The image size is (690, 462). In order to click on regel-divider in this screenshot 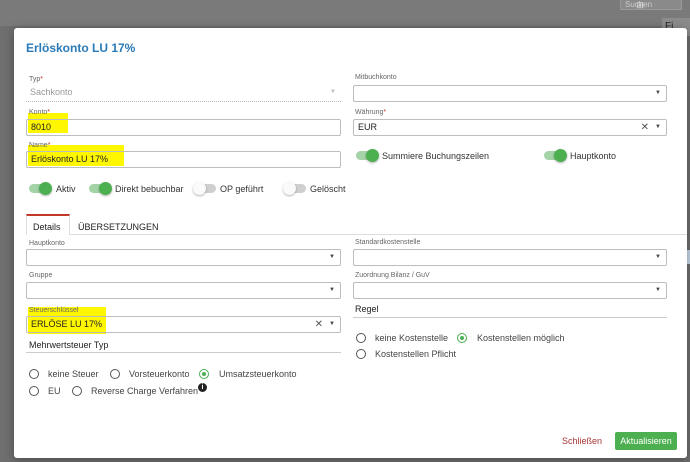, I will do `click(510, 317)`.